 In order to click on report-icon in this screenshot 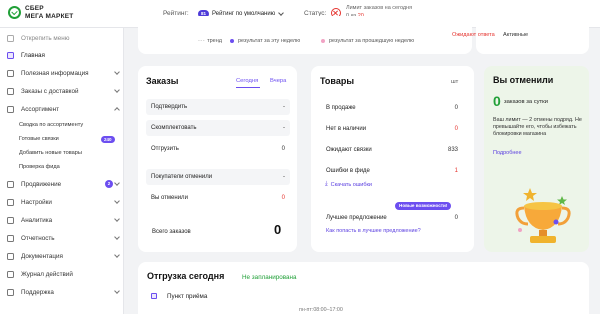, I will do `click(10, 238)`.